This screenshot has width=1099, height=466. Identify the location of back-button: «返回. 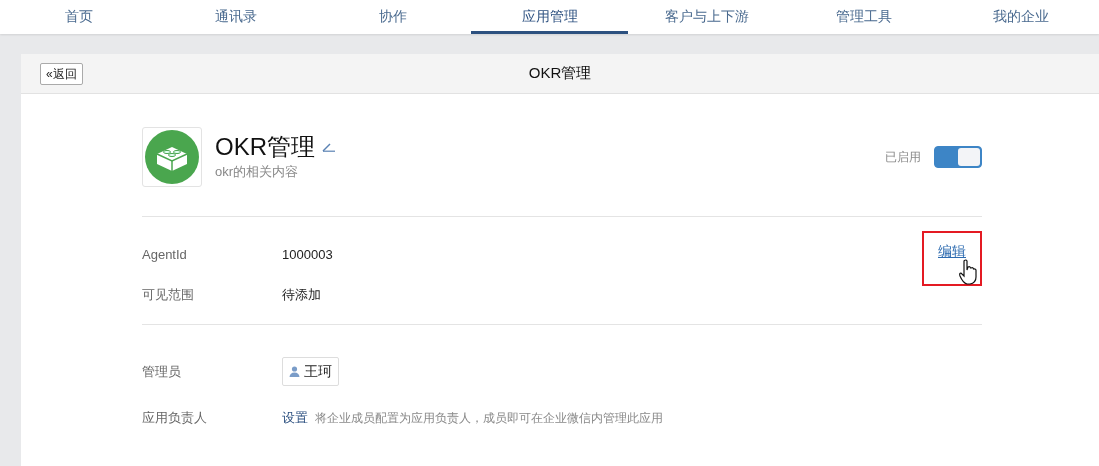
(61, 73).